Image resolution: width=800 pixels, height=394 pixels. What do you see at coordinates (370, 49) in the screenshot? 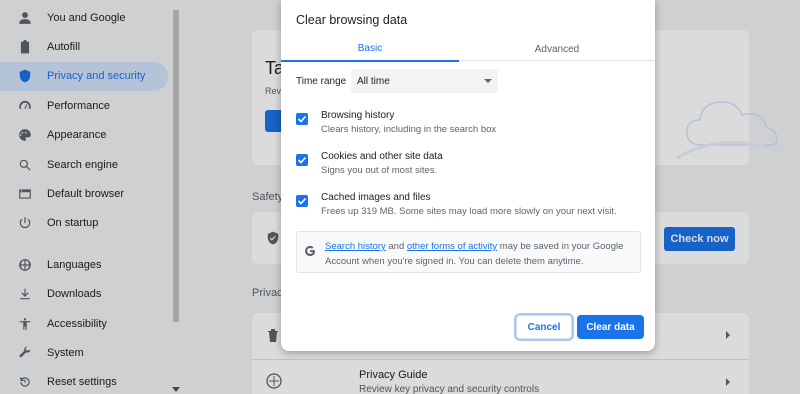
I see `tab-basic: Basic` at bounding box center [370, 49].